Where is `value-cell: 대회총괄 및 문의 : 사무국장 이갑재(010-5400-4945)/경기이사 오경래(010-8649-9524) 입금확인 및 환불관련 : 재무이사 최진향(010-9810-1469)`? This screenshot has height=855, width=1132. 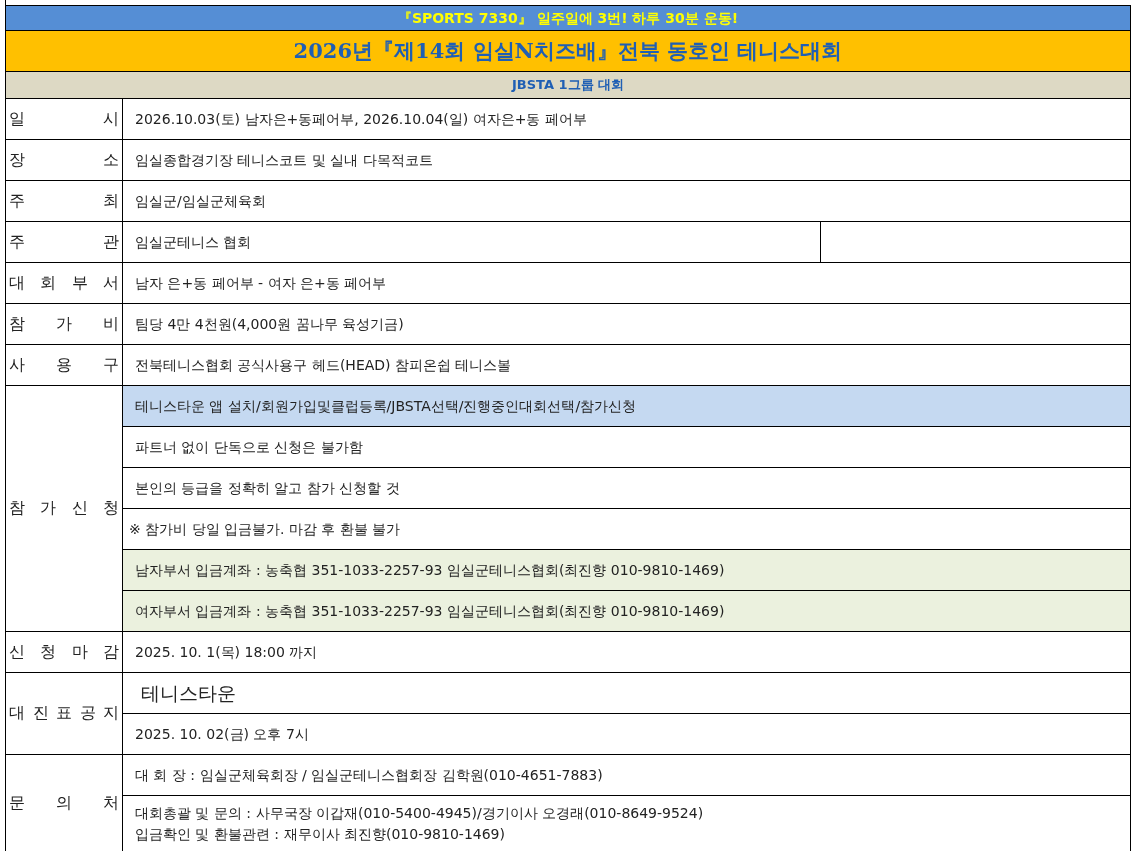 value-cell: 대회총괄 및 문의 : 사무국장 이갑재(010-5400-4945)/경기이사 오경래(010-8649-9524) 입금확인 및 환불관련 : 재무이사 최진향(010-9810-1469) is located at coordinates (627, 823).